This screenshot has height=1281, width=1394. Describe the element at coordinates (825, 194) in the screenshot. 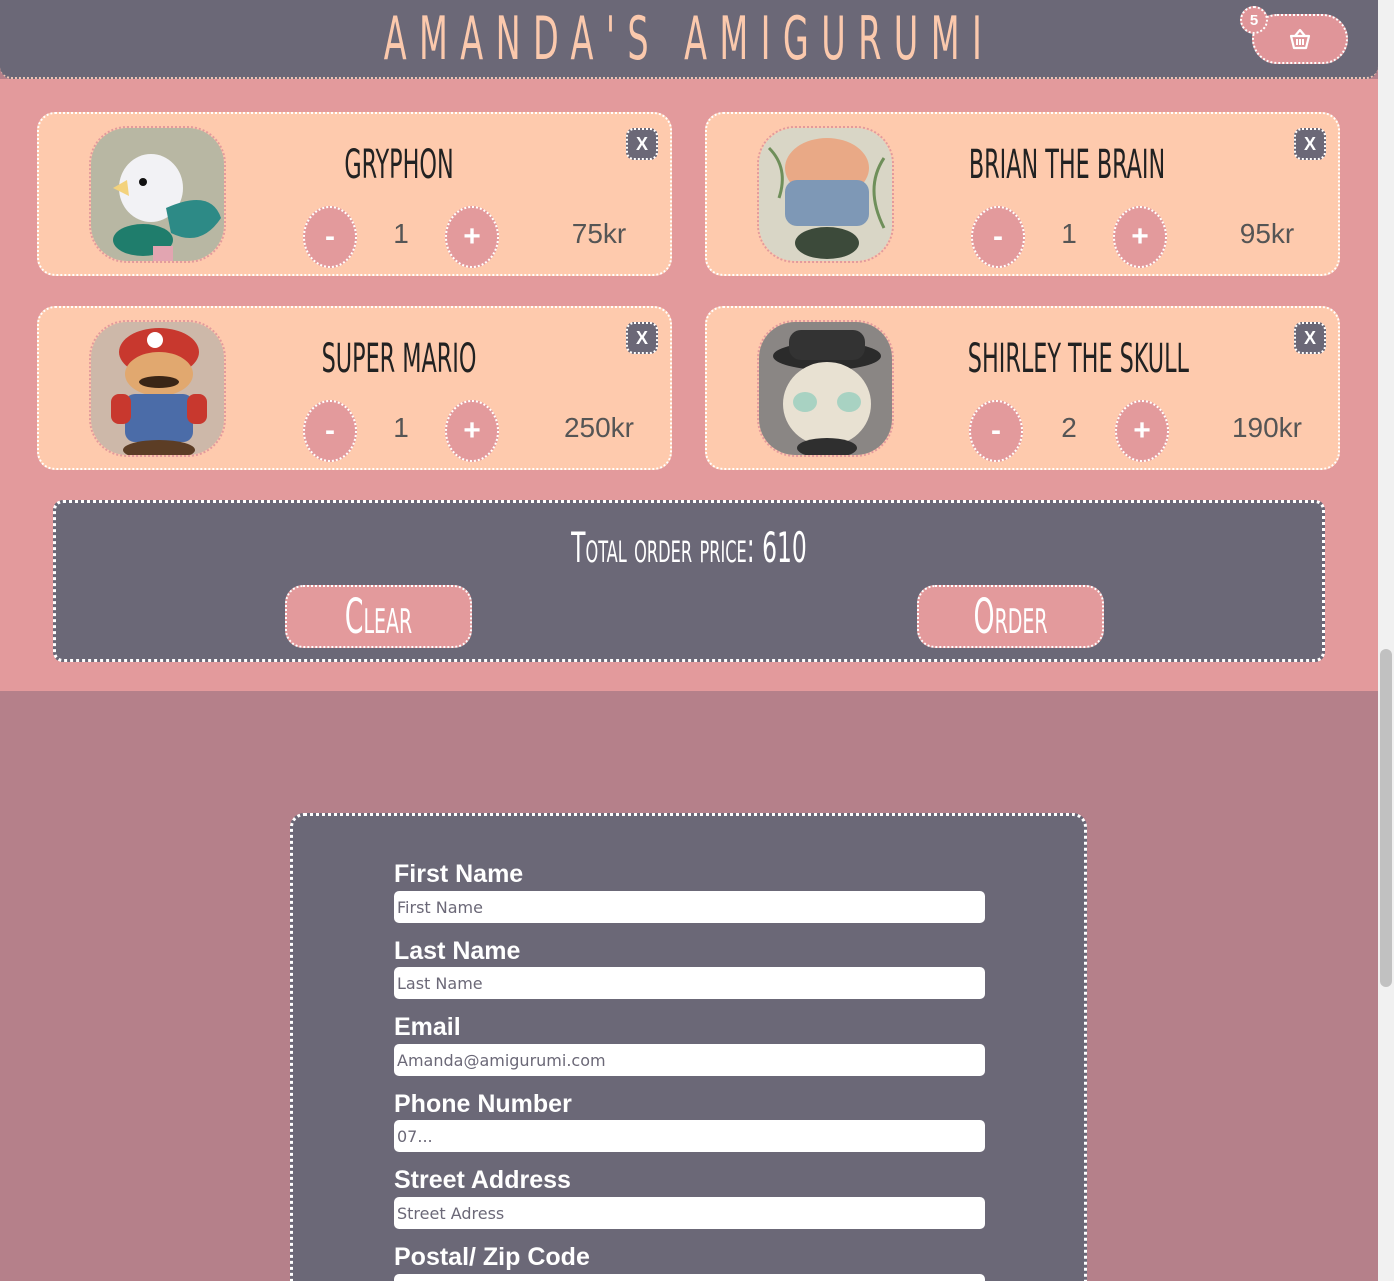

I see `product-image-brian-the-brain` at that location.